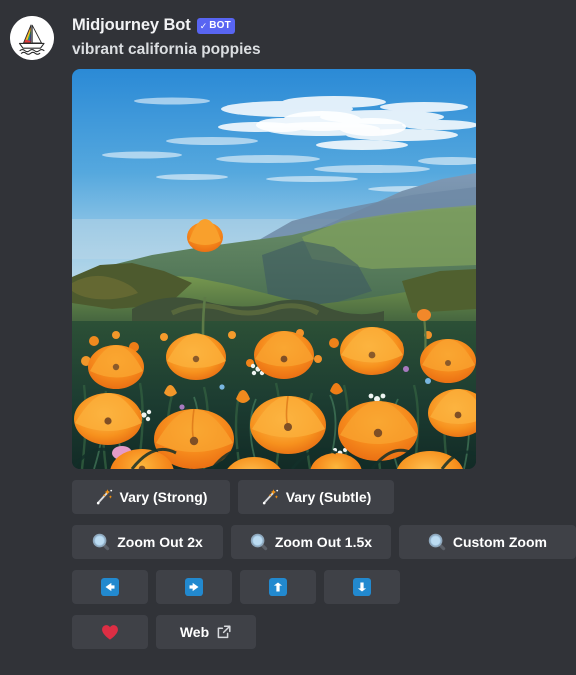 This screenshot has width=576, height=675. I want to click on prompt-text: vibrant california poppies, so click(166, 49).